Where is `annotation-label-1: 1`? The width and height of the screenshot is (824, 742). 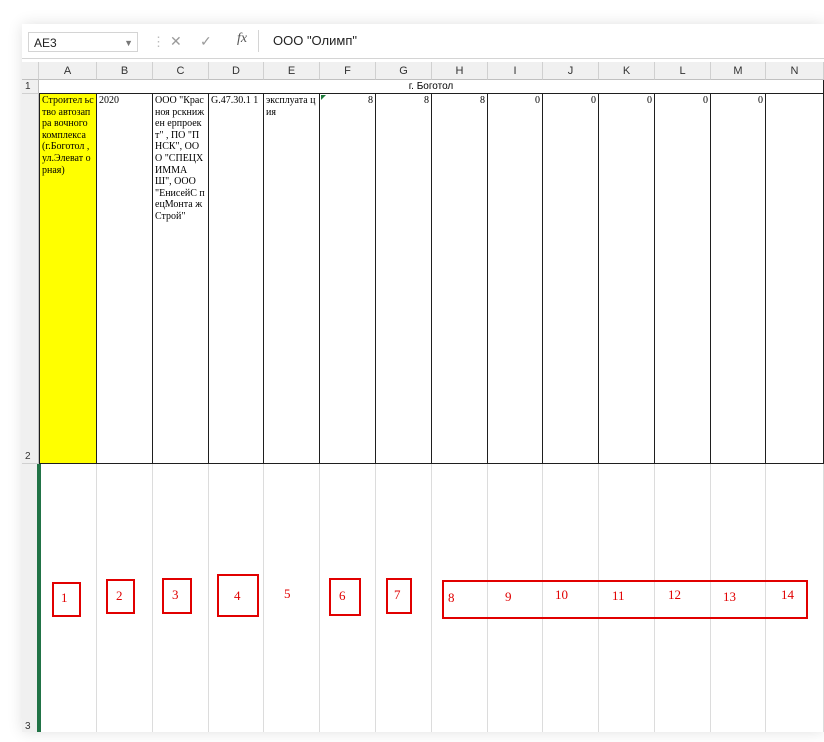
annotation-label-1: 1 is located at coordinates (64, 597).